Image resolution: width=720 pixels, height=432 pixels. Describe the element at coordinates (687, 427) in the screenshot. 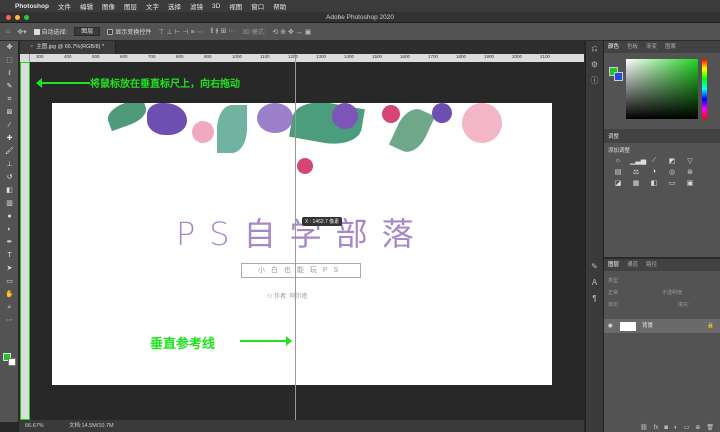

I see `folder-icon: ▭` at that location.